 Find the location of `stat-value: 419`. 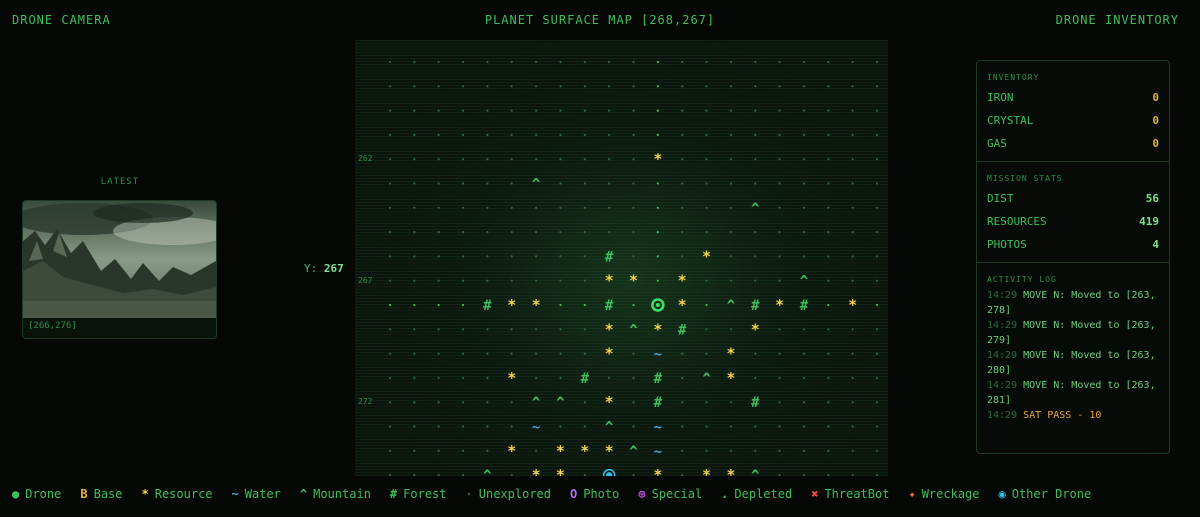

stat-value: 419 is located at coordinates (1149, 221).